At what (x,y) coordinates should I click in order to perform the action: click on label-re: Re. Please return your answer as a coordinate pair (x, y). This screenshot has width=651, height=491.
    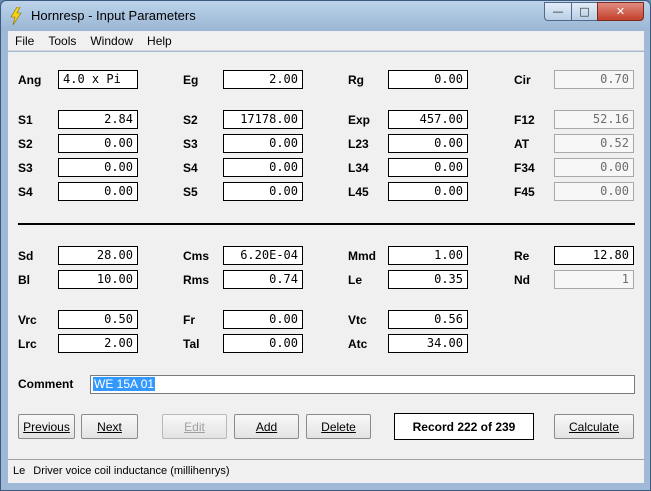
    Looking at the image, I should click on (522, 256).